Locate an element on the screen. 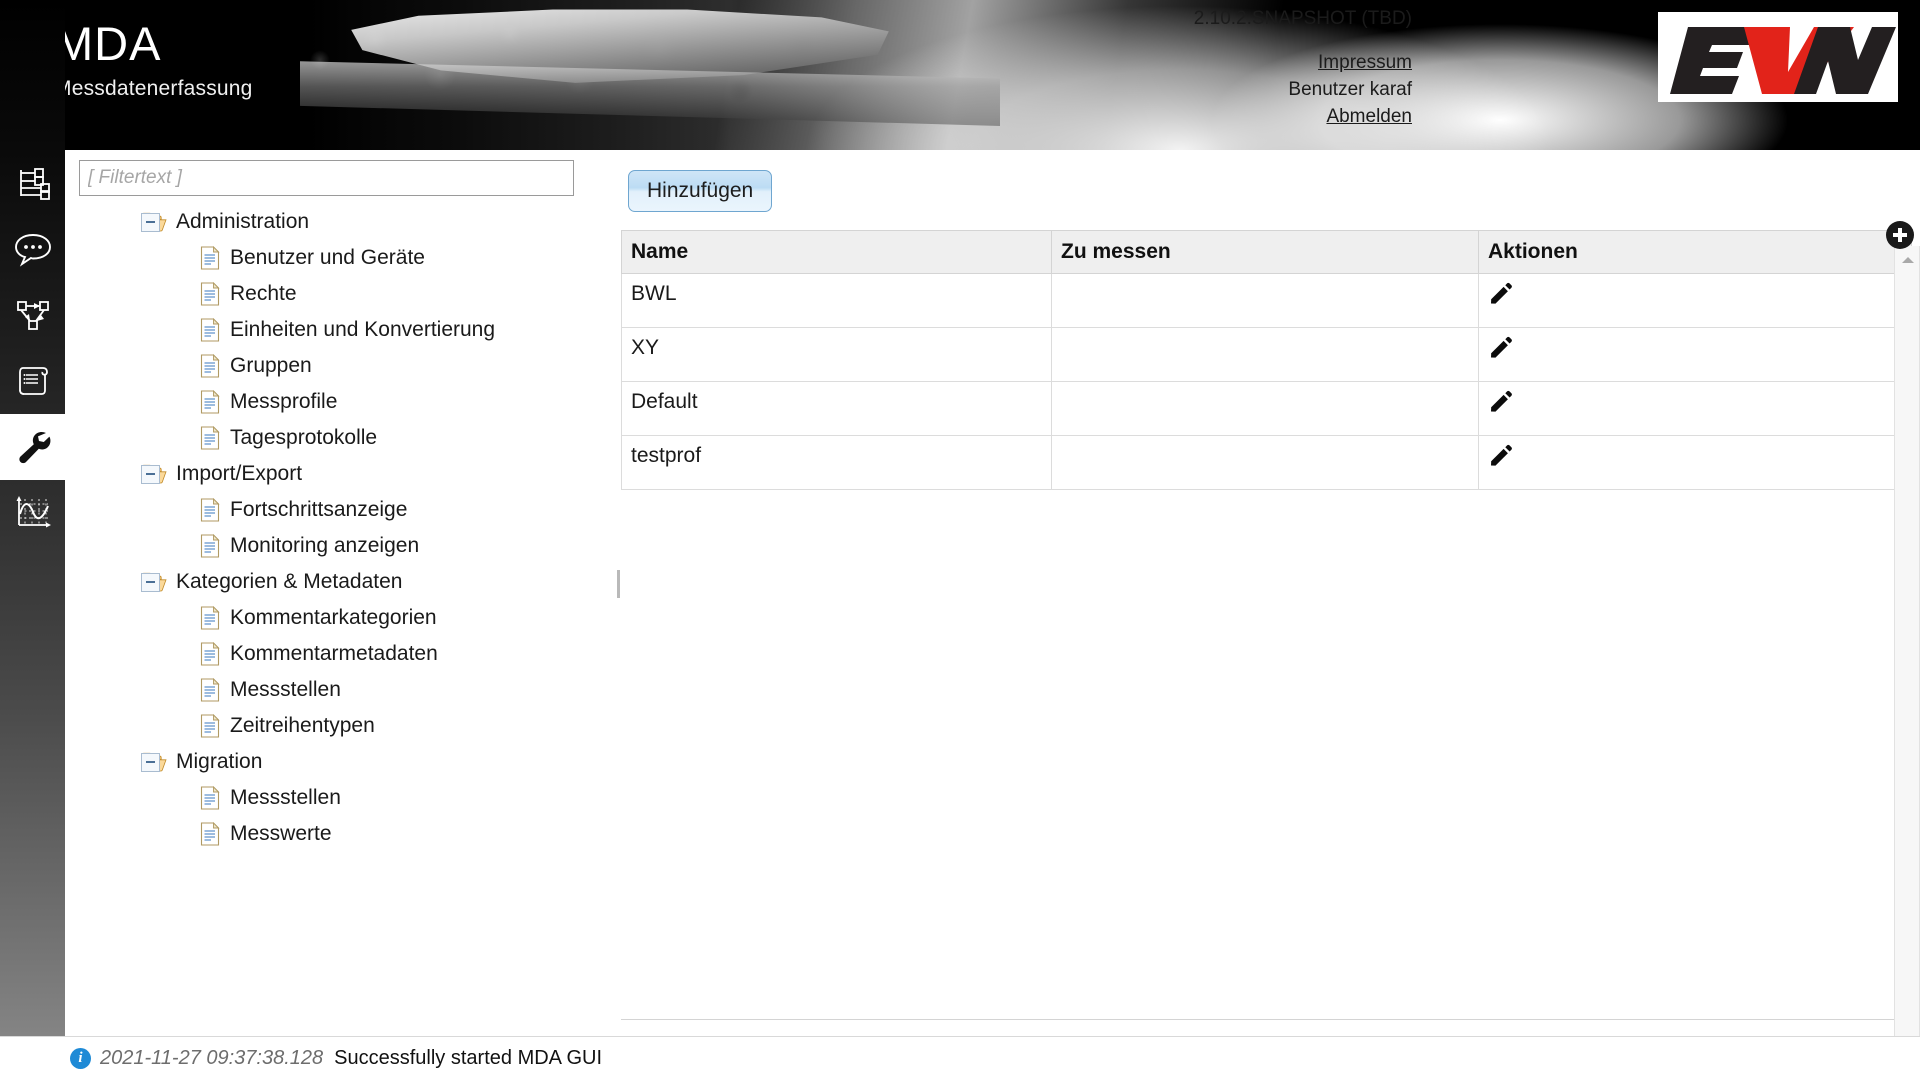 The width and height of the screenshot is (1920, 1080). panel-splitter is located at coordinates (618, 606).